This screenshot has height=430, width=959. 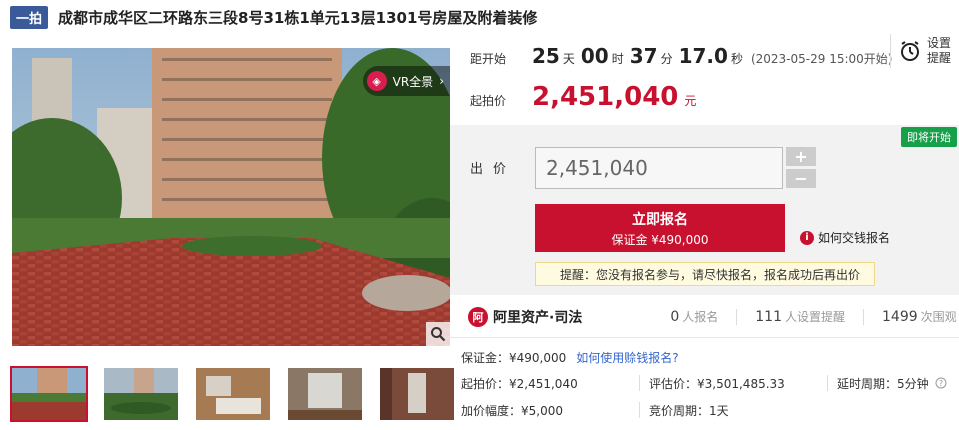 I want to click on thumb-bedroom-image, so click(x=233, y=394).